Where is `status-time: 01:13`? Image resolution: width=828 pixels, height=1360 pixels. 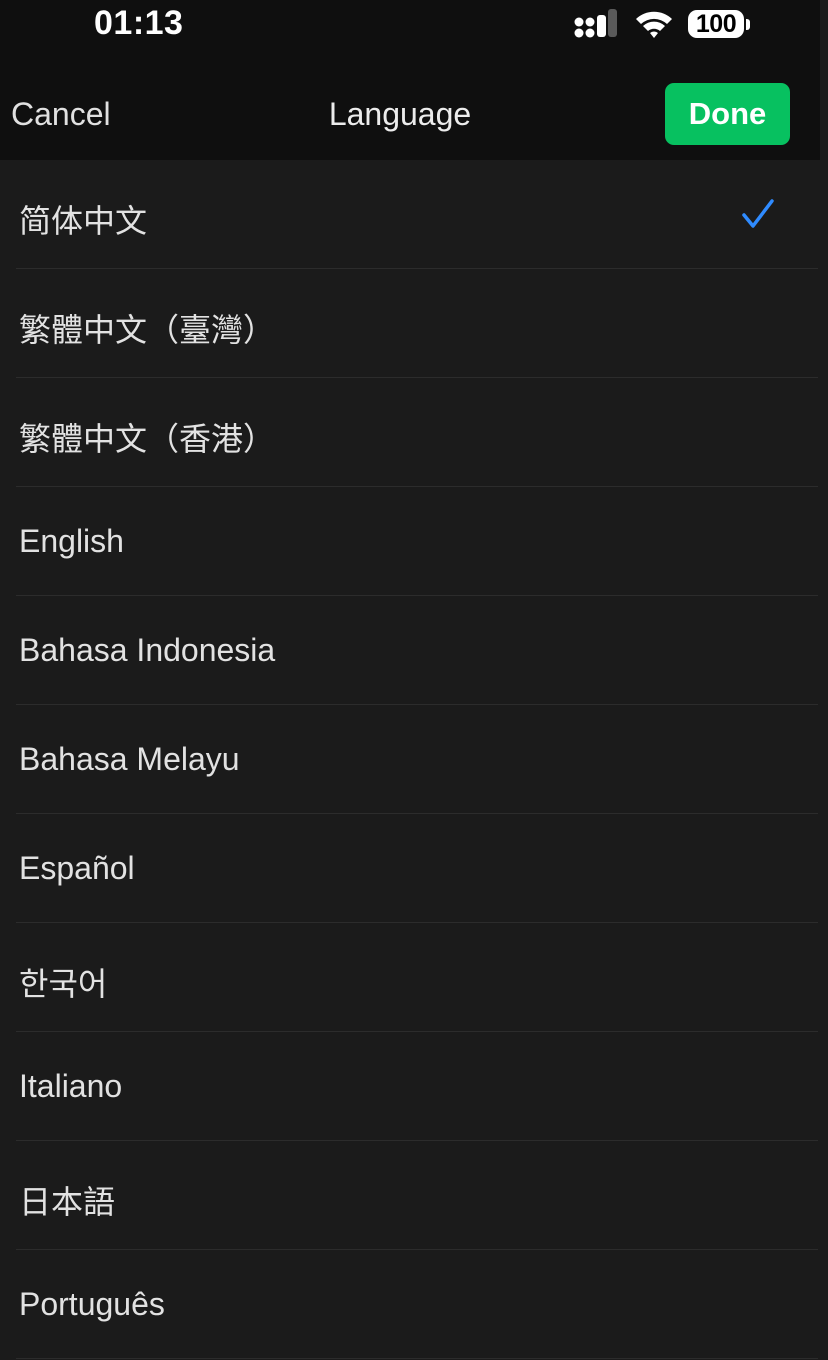 status-time: 01:13 is located at coordinates (139, 23).